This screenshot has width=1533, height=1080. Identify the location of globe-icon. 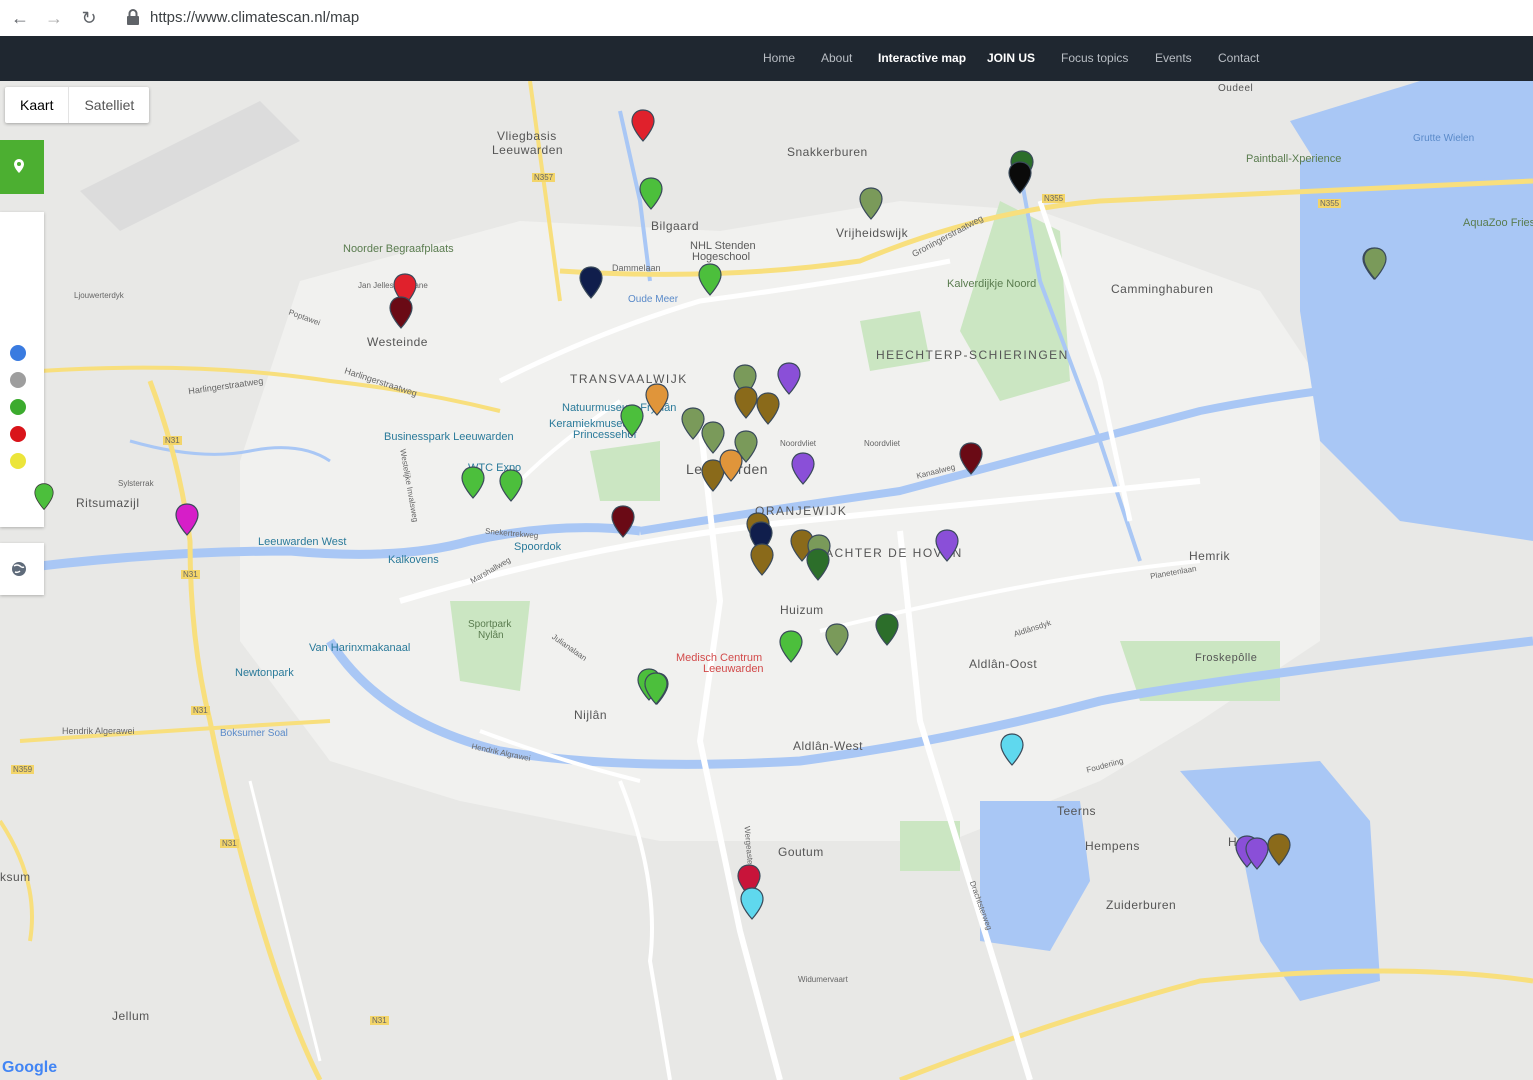
(19, 569).